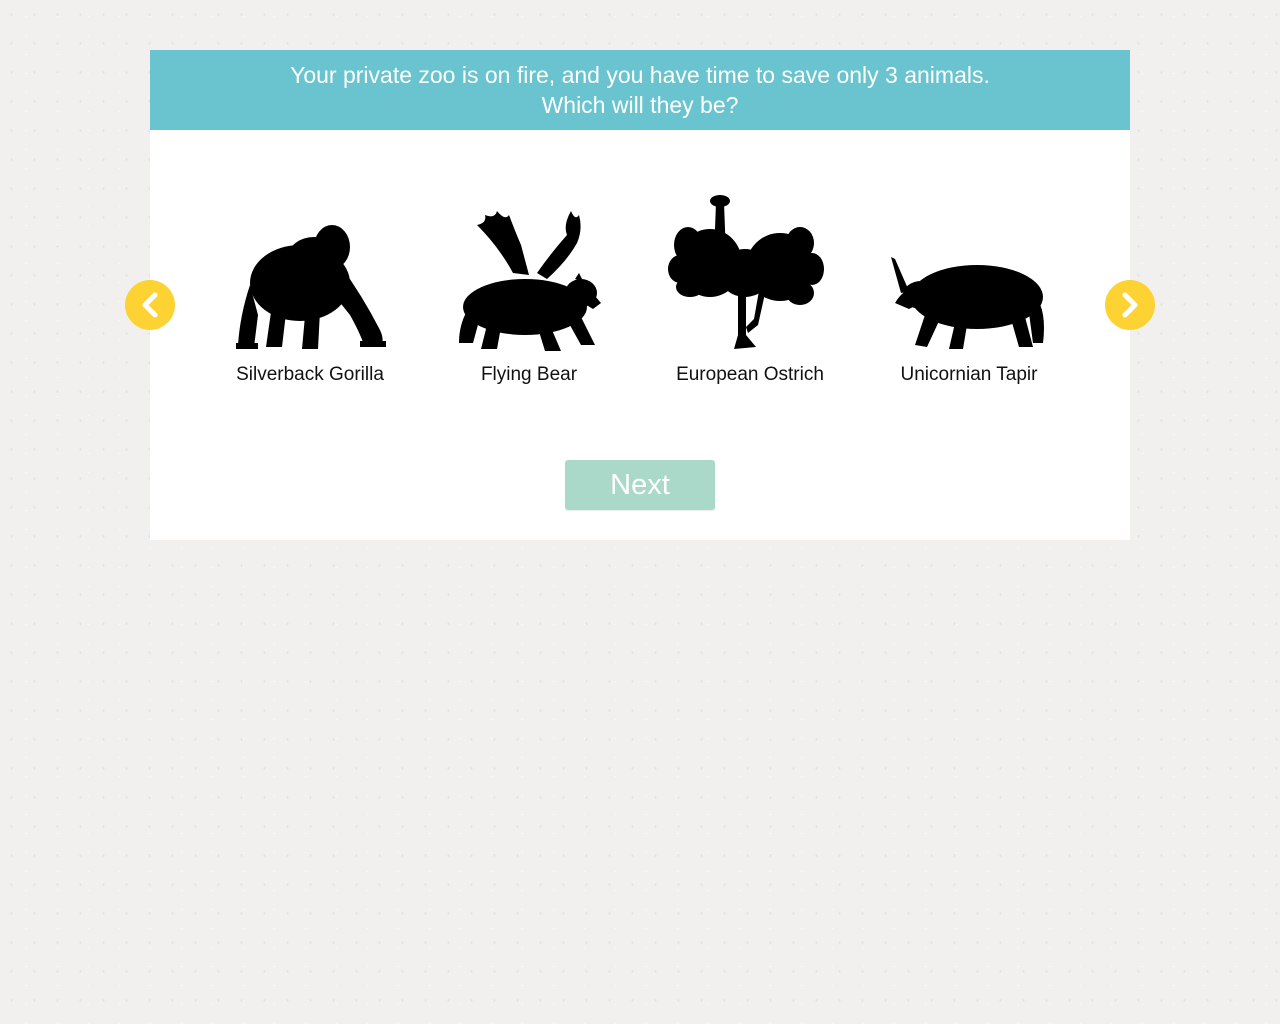  Describe the element at coordinates (750, 270) in the screenshot. I see `ostrich-silhouette-icon` at that location.